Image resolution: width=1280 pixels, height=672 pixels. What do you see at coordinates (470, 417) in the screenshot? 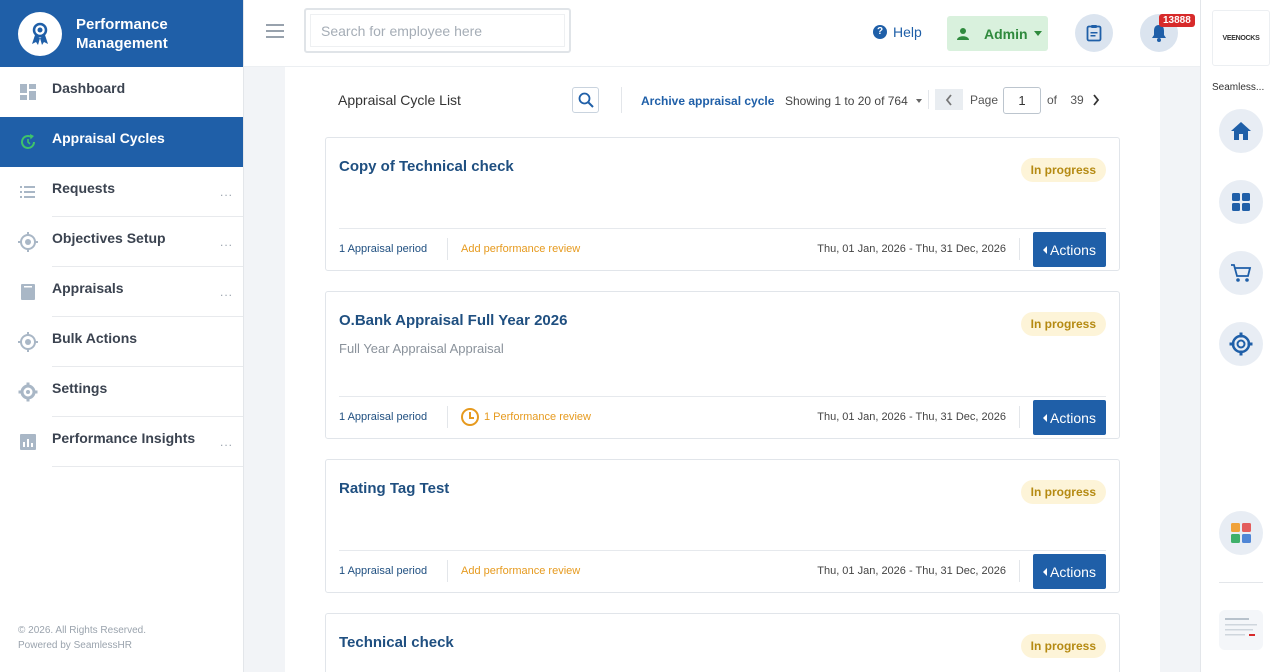
I see `clock-icon` at bounding box center [470, 417].